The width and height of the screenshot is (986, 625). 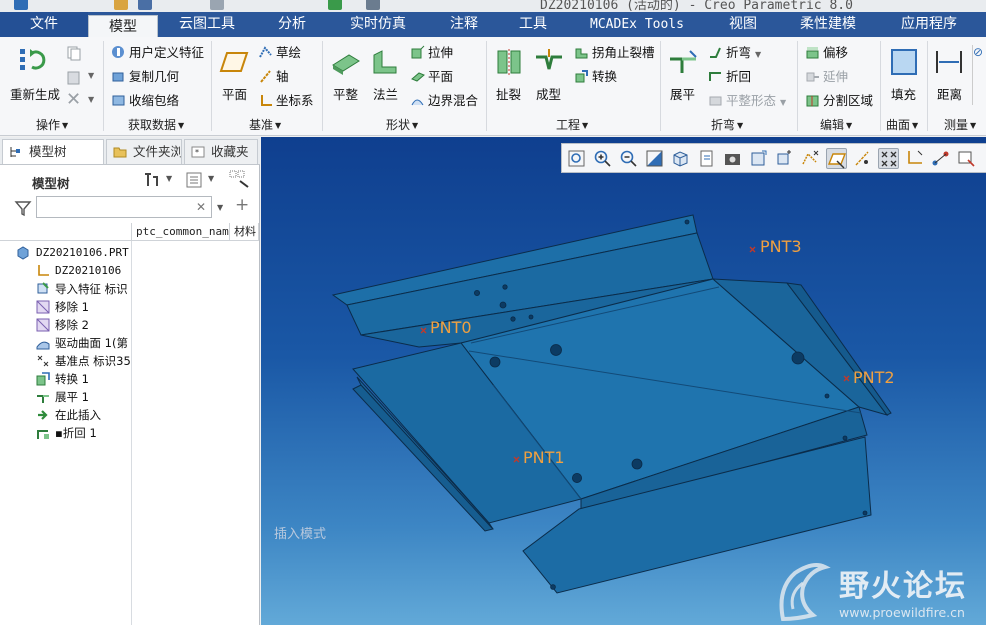 I want to click on boundary-blend-button: 边界混合, so click(x=444, y=101).